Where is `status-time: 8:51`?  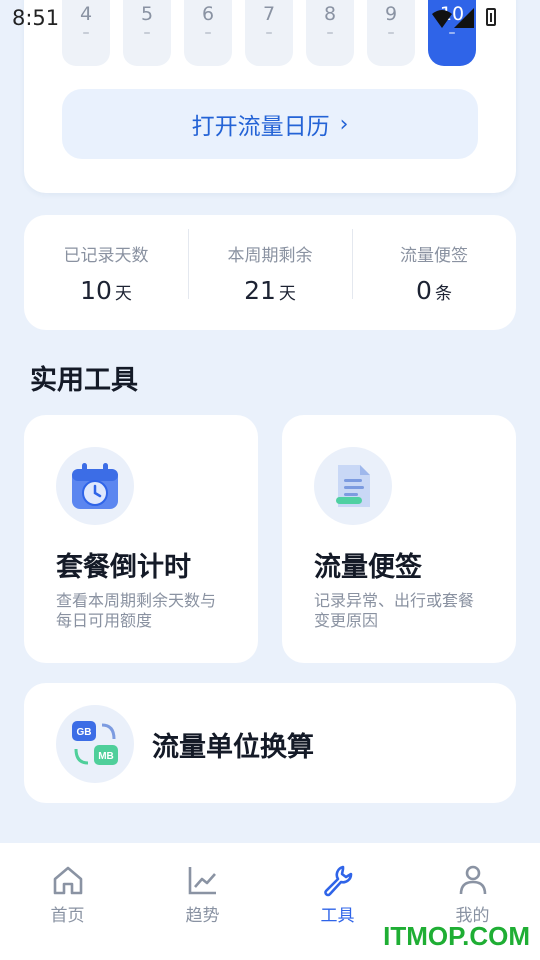 status-time: 8:51 is located at coordinates (36, 18).